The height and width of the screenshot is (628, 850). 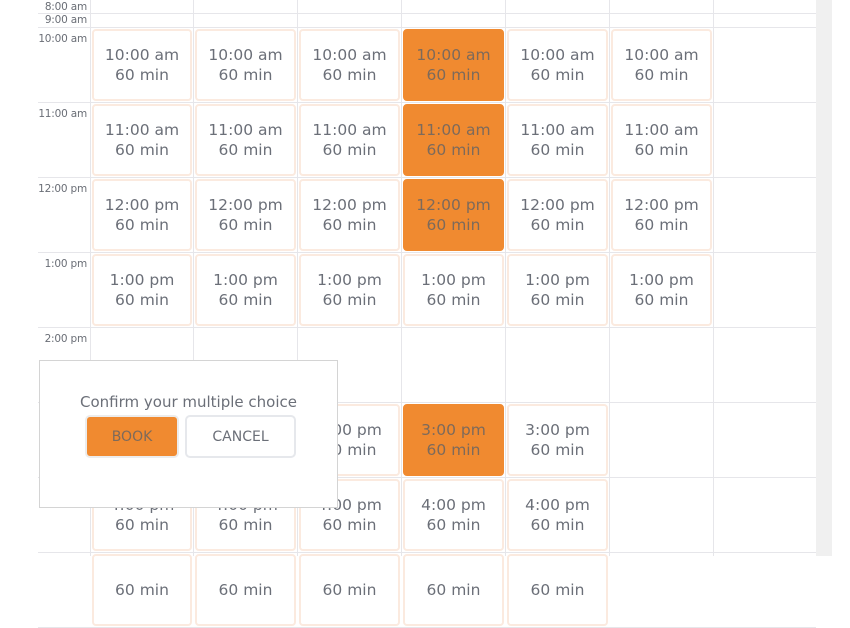 I want to click on scrollbar-track, so click(x=824, y=278).